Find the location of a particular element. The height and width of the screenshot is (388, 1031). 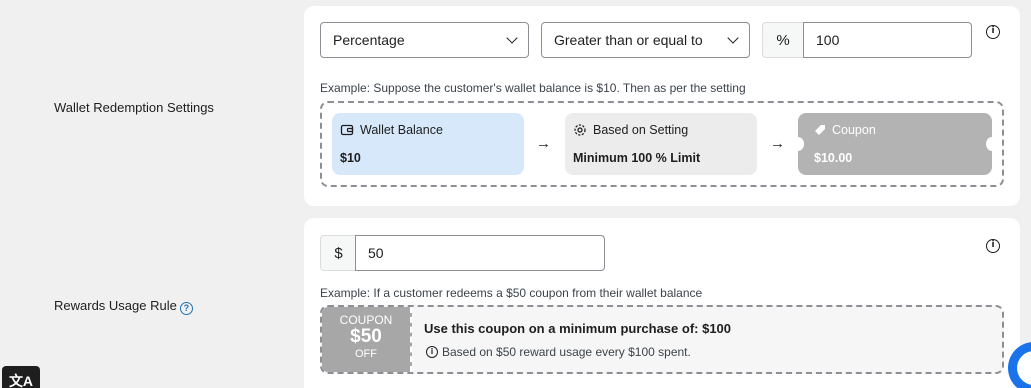

coupon-title: Coupon is located at coordinates (854, 130).